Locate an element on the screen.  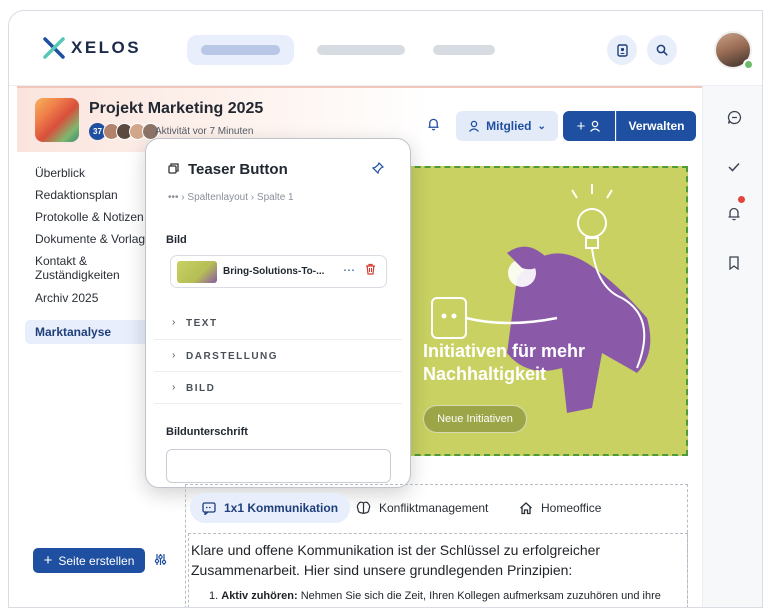
add-member-button: + is located at coordinates (589, 126).